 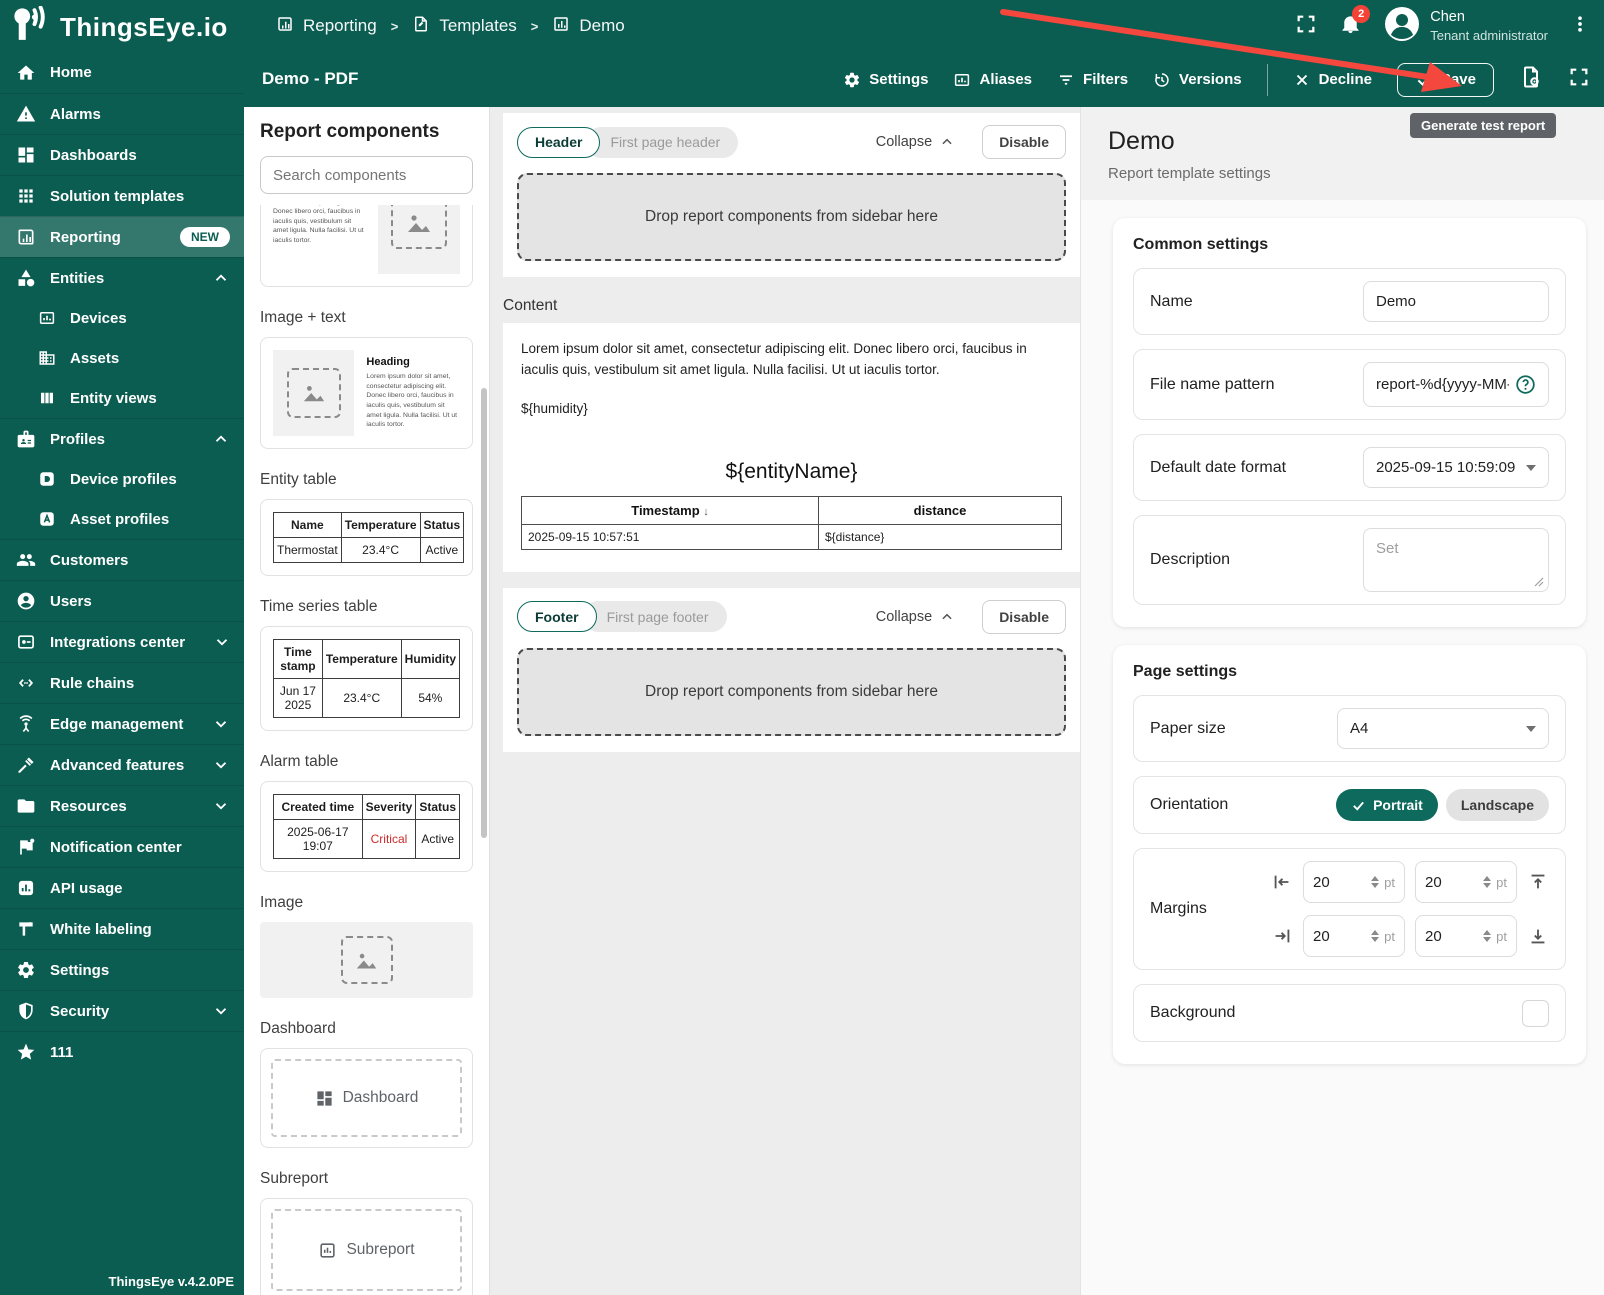 What do you see at coordinates (464, 26) in the screenshot?
I see `breadcrumb-templates: Templates` at bounding box center [464, 26].